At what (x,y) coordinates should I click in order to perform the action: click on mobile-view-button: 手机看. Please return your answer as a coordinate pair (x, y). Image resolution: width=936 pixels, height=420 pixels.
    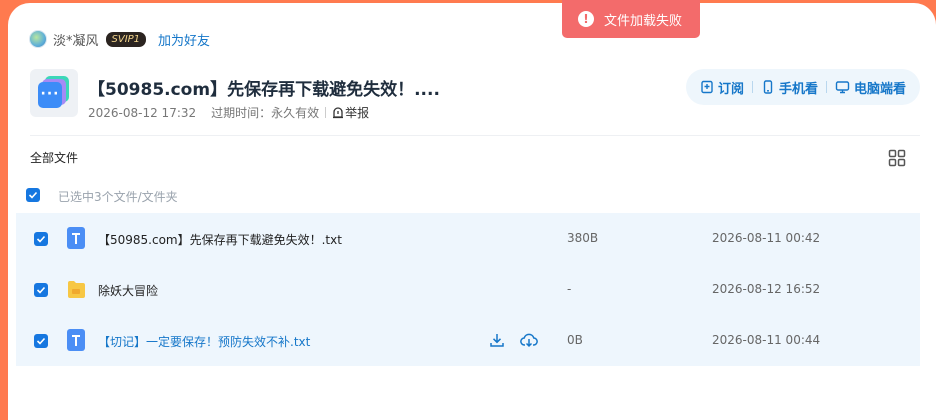
    Looking at the image, I should click on (789, 87).